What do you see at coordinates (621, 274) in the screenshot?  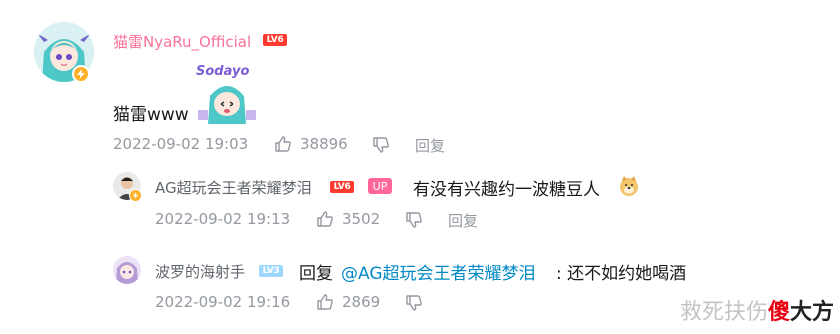 I see `reply-text: : 还不如约她喝酒` at bounding box center [621, 274].